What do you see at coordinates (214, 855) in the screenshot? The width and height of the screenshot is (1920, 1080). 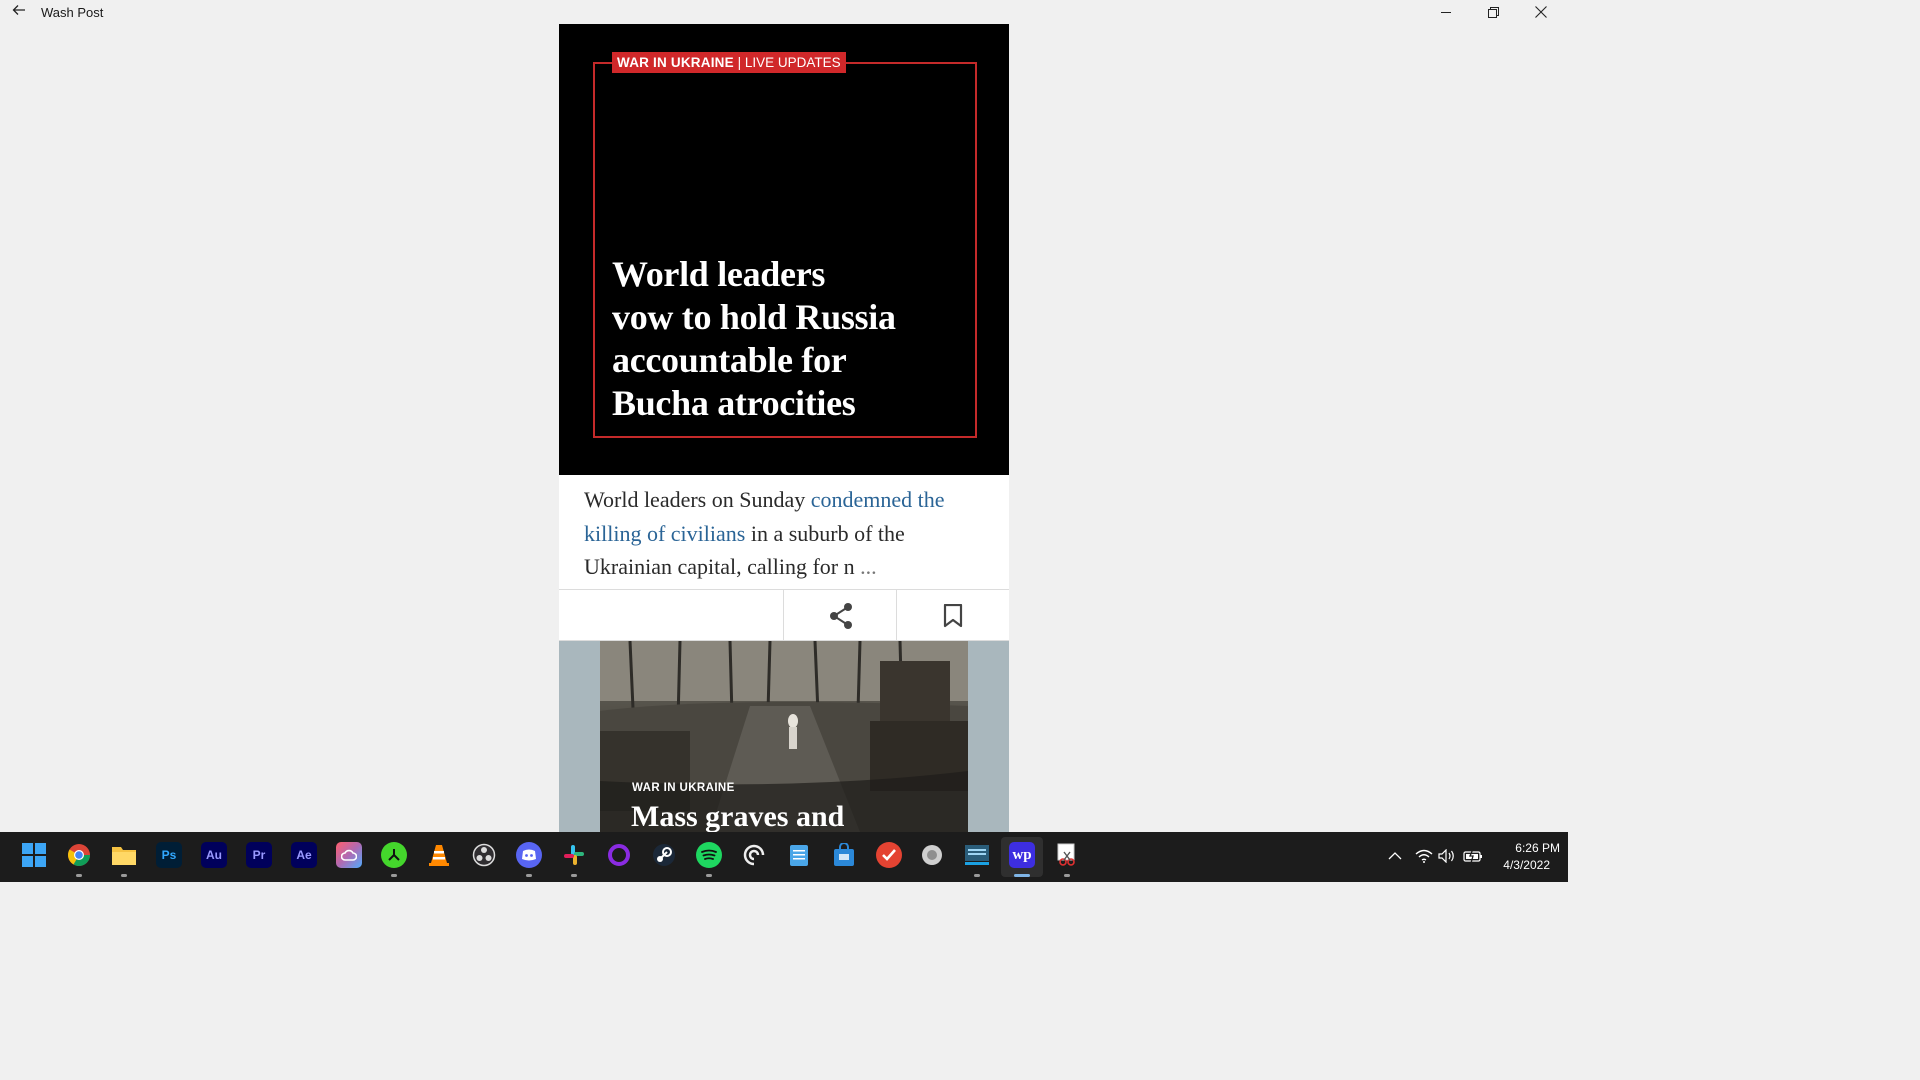 I see `audition-icon: Au` at bounding box center [214, 855].